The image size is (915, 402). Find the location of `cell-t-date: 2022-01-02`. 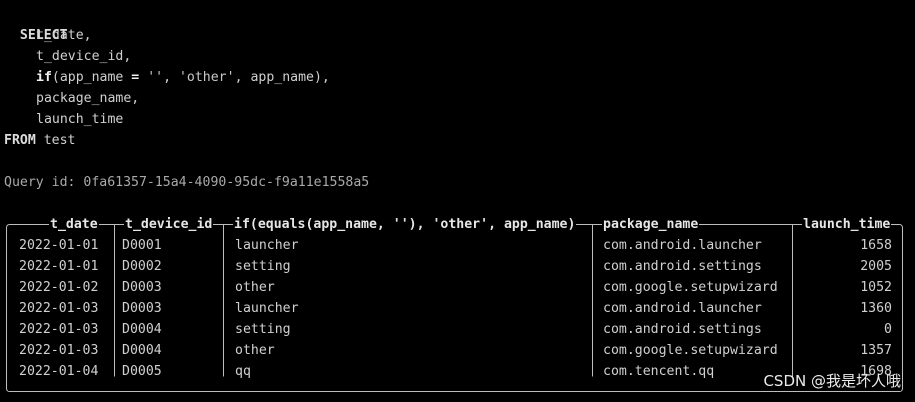

cell-t-date: 2022-01-02 is located at coordinates (59, 287).